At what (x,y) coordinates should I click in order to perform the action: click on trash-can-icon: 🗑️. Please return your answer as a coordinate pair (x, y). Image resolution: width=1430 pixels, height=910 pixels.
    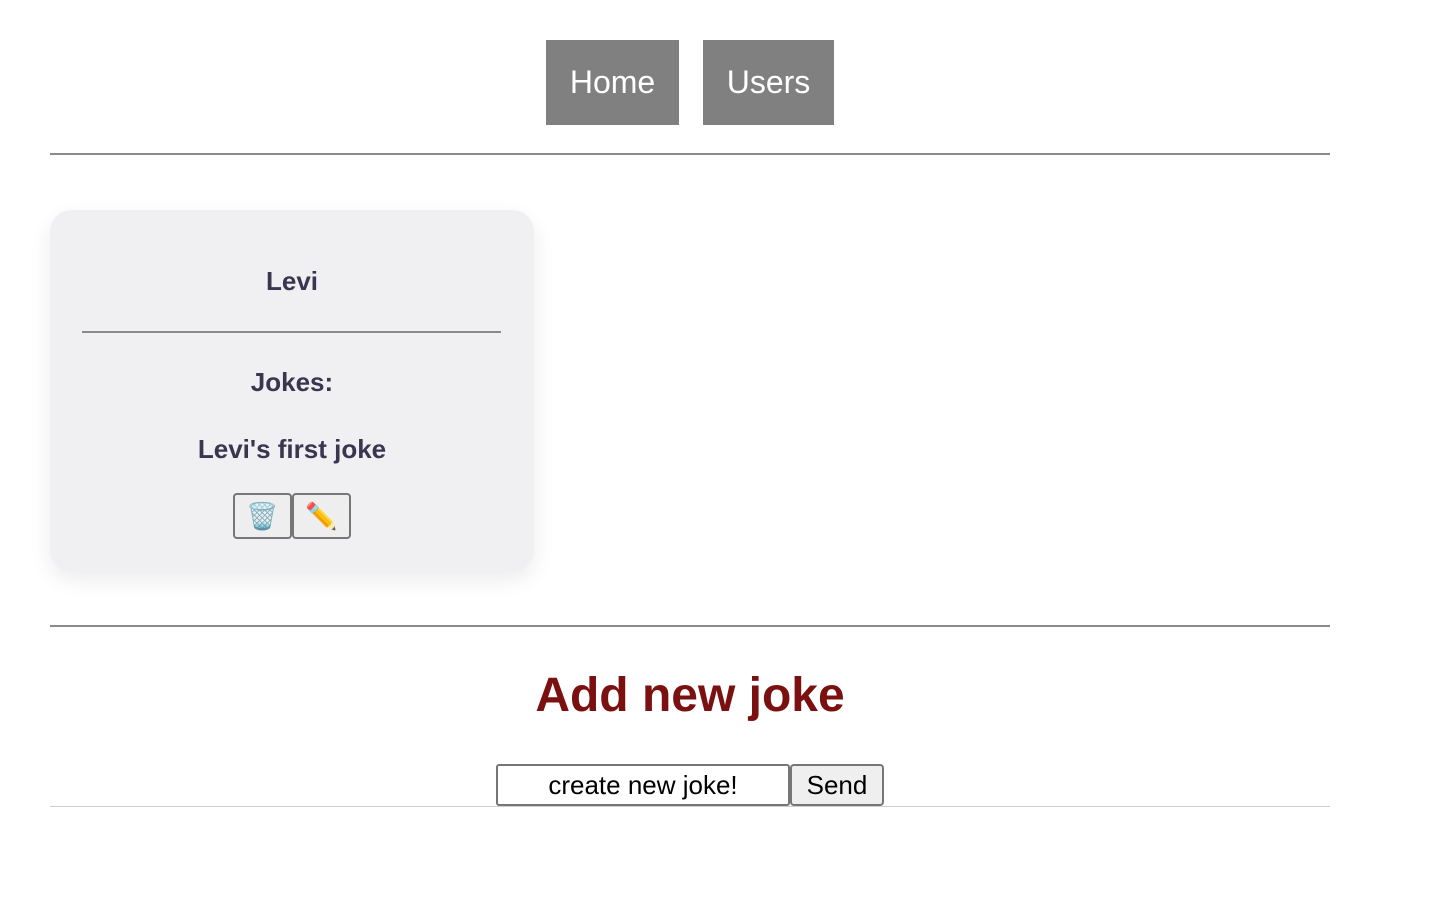
    Looking at the image, I should click on (262, 515).